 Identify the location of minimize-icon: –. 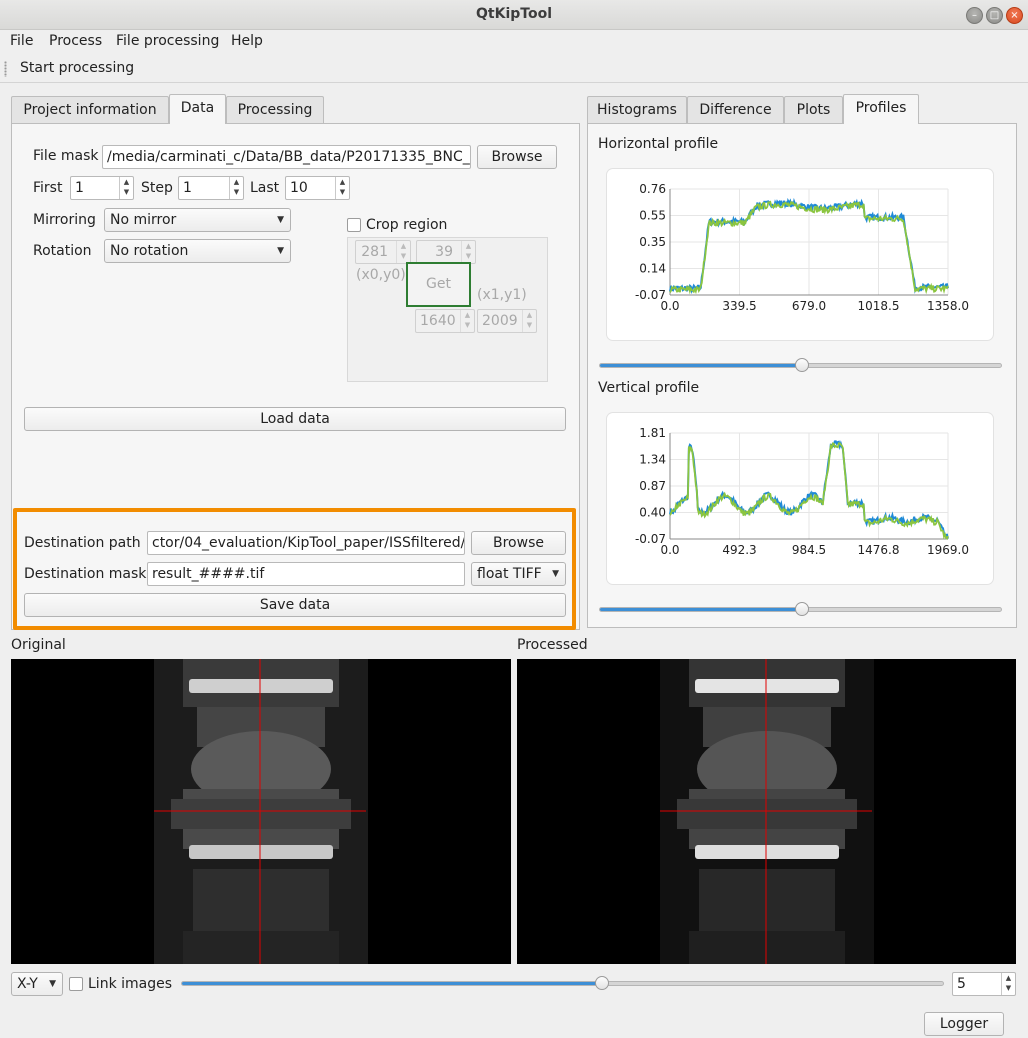
(974, 15).